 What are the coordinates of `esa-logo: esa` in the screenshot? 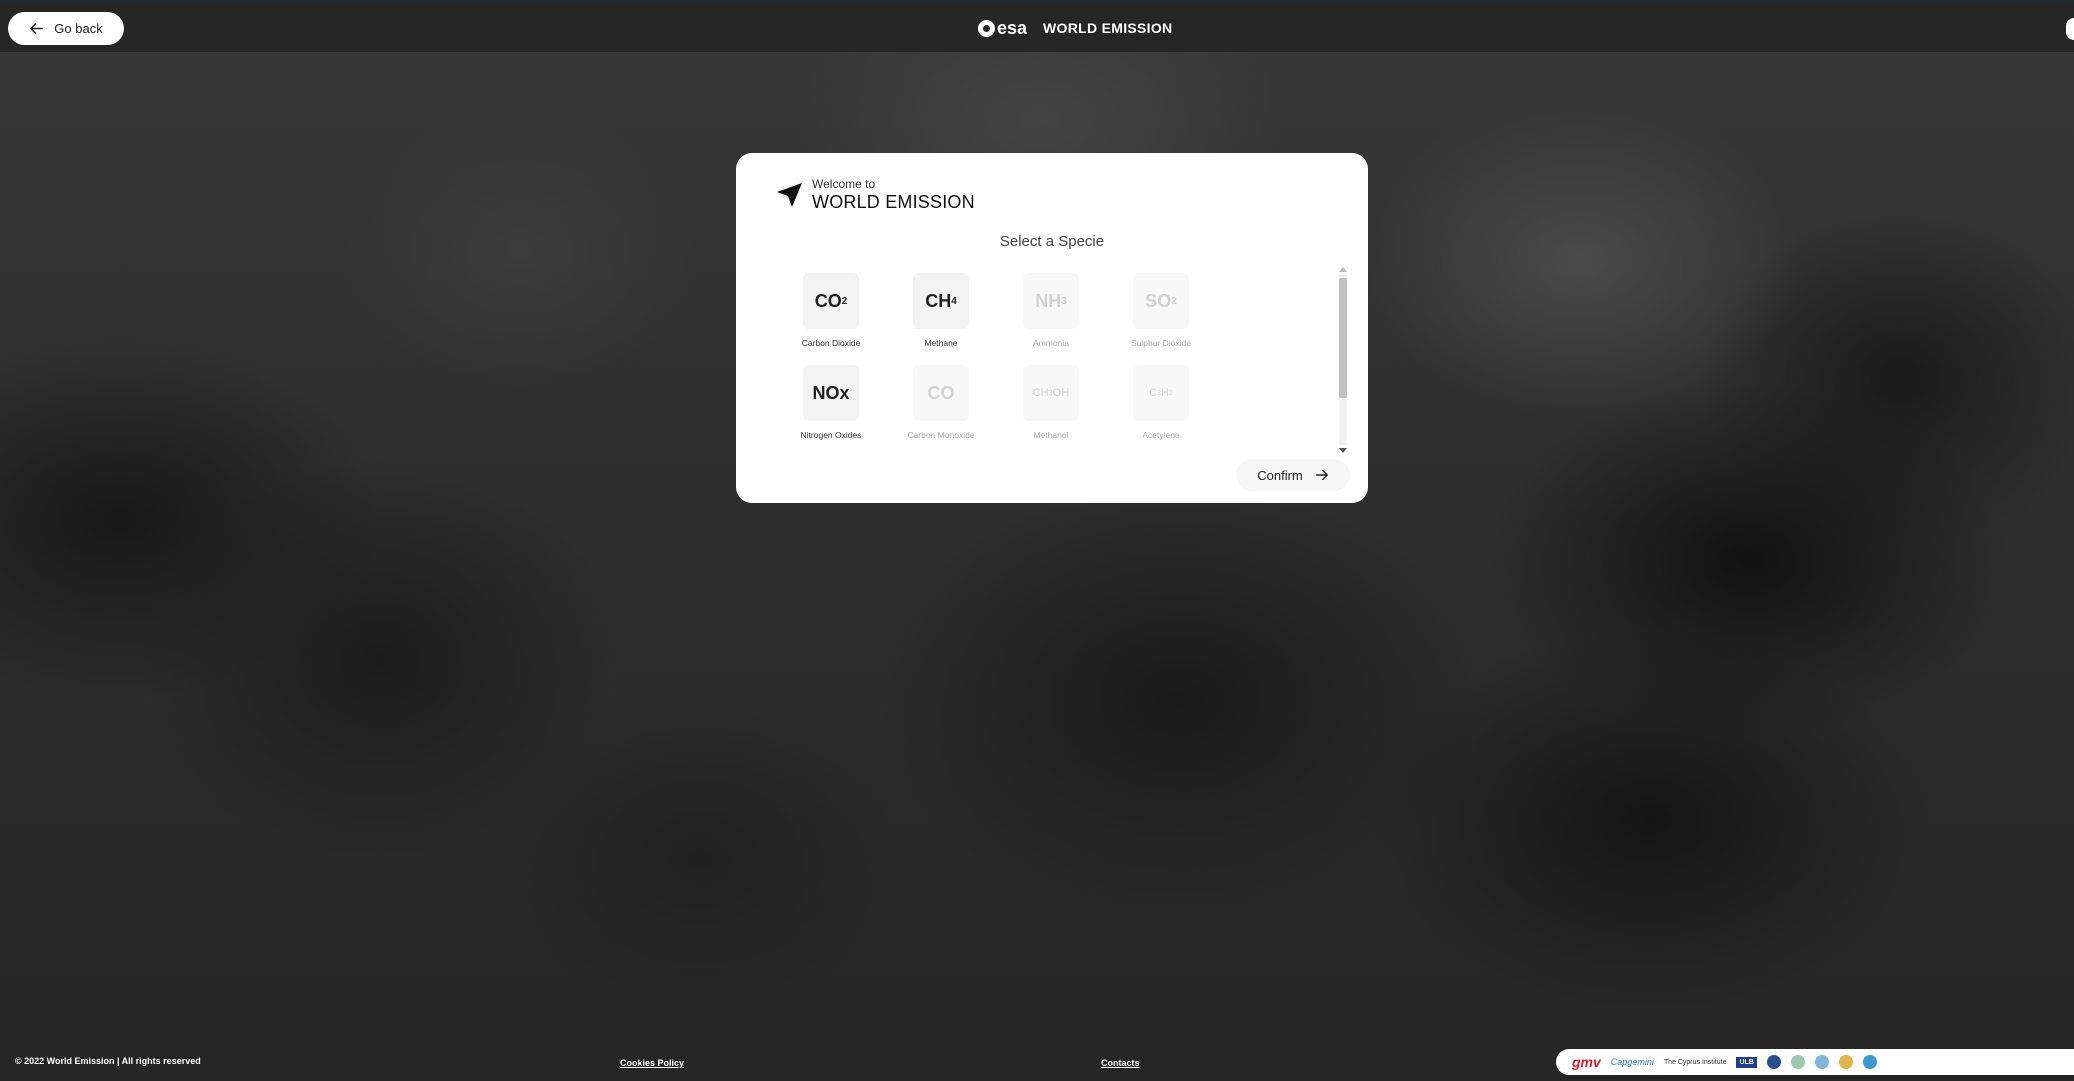 It's located at (1002, 28).